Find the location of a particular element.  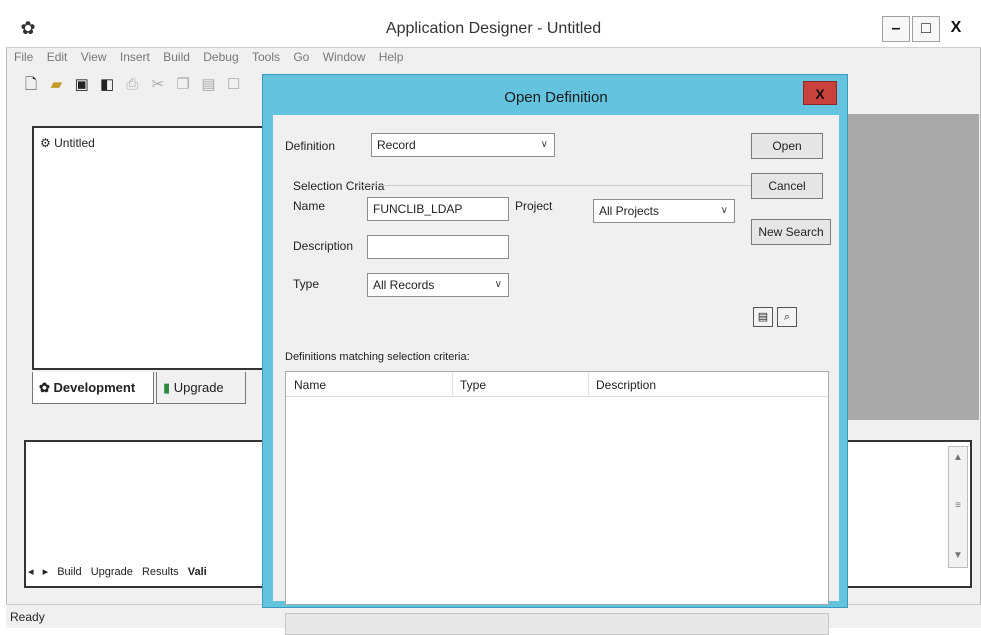

menu-go: Go is located at coordinates (301, 57).